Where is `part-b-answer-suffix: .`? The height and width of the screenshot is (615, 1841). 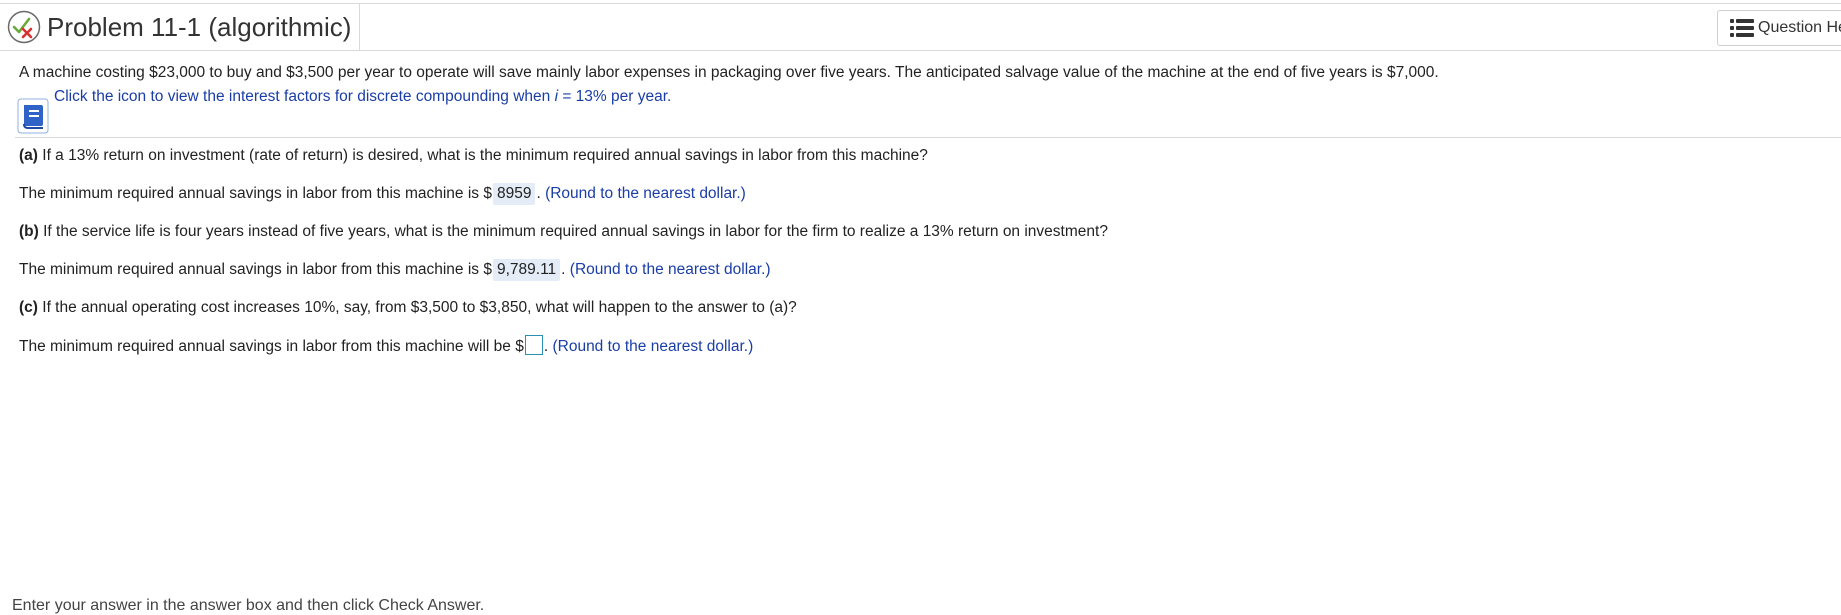 part-b-answer-suffix: . is located at coordinates (565, 269).